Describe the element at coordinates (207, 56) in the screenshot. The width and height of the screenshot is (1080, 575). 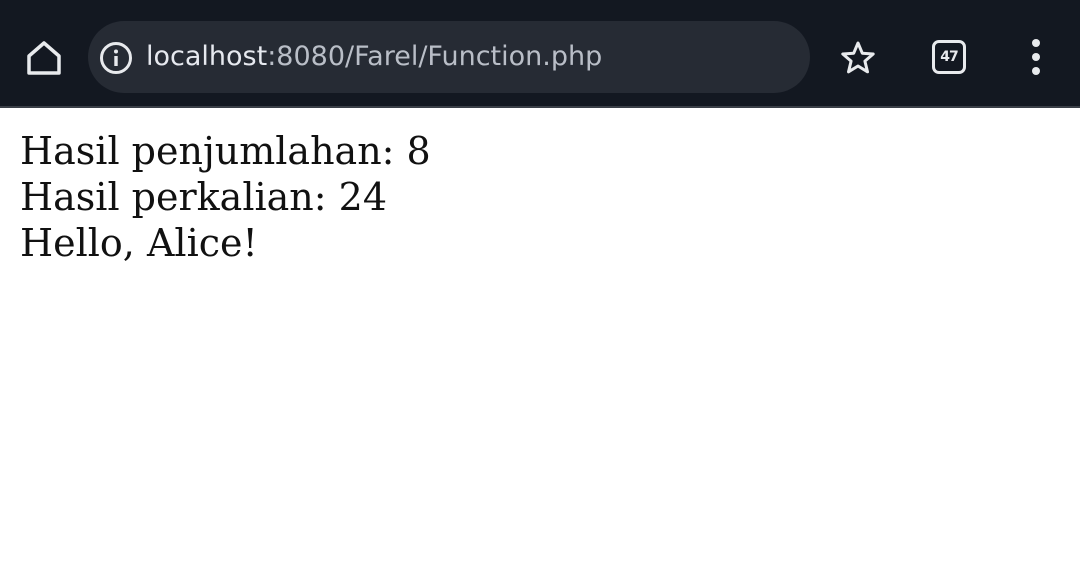
I see `url-host: localhost` at that location.